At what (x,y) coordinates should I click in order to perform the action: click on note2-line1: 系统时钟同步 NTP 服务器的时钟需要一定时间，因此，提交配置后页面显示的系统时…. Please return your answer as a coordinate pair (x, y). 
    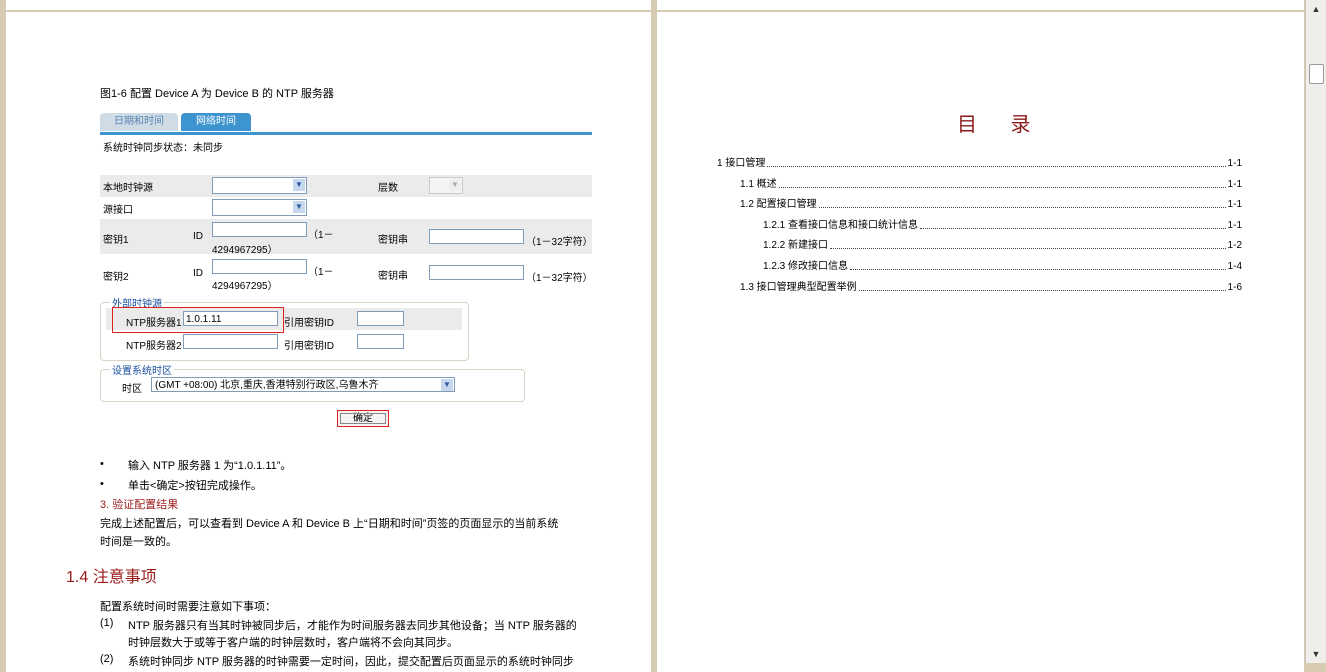
    Looking at the image, I should click on (351, 662).